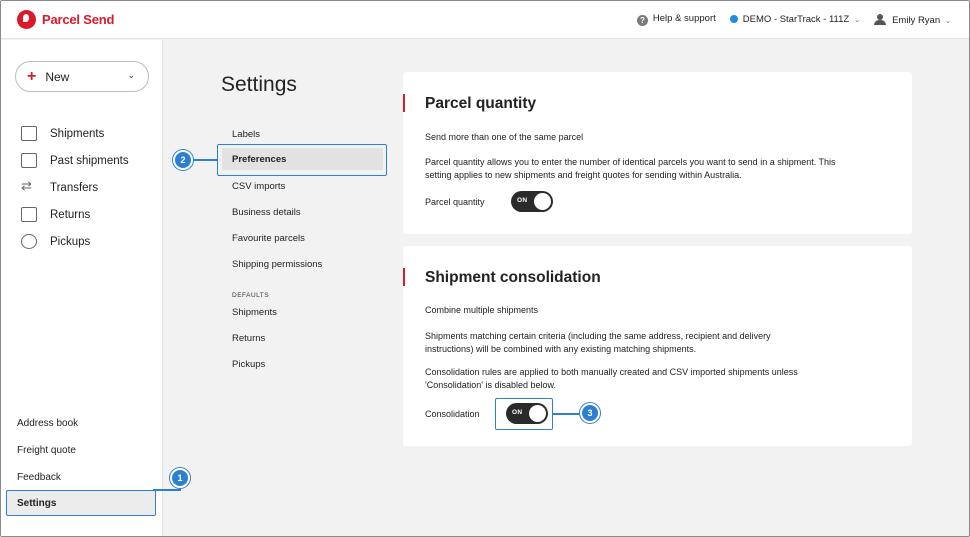 The image size is (970, 537). What do you see at coordinates (29, 133) in the screenshot?
I see `box-icon` at bounding box center [29, 133].